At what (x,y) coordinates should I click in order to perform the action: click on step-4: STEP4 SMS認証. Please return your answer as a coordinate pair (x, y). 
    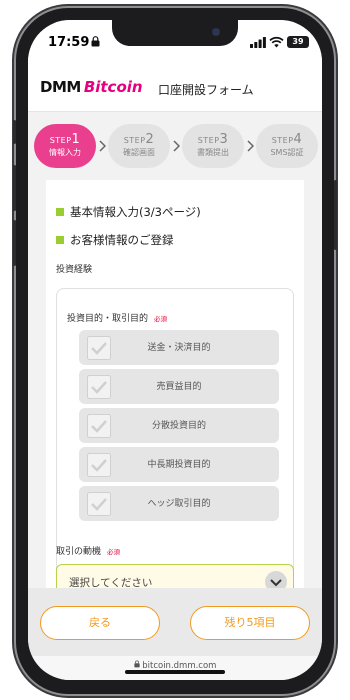
    Looking at the image, I should click on (287, 146).